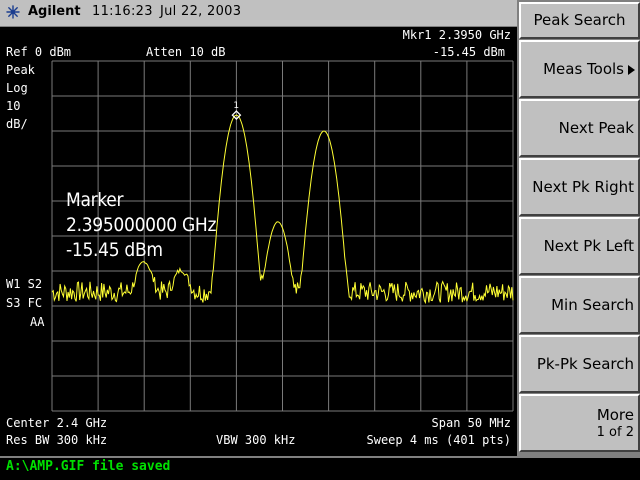  Describe the element at coordinates (615, 415) in the screenshot. I see `more-label: More` at that location.